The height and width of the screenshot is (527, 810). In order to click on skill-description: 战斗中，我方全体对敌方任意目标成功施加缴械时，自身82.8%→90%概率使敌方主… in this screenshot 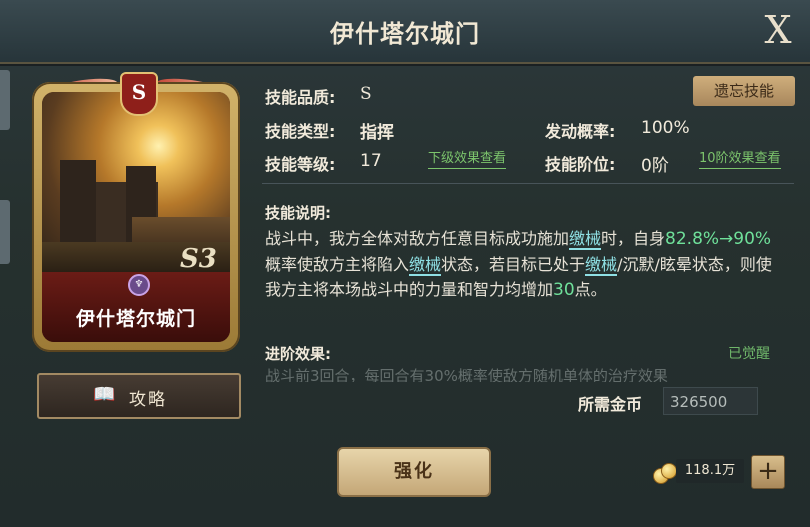, I will do `click(525, 264)`.